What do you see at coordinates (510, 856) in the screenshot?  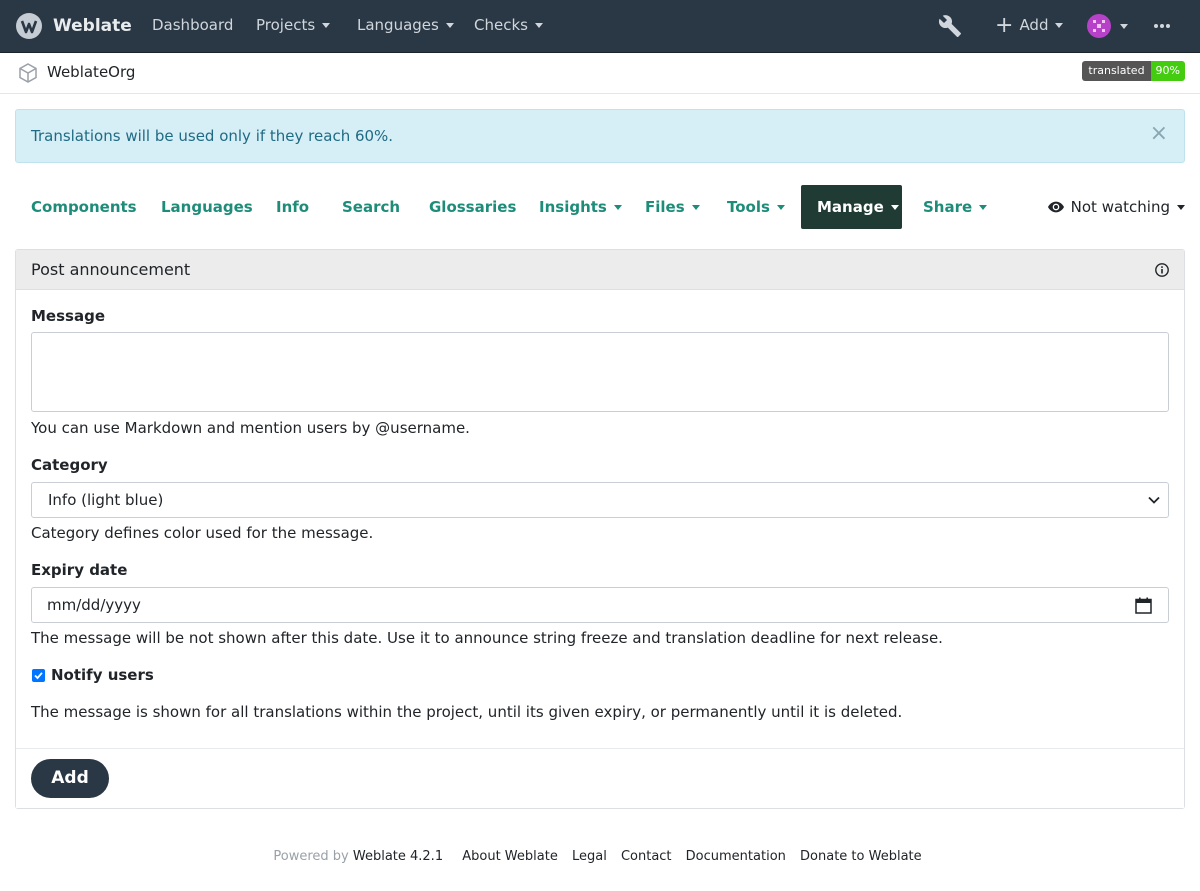 I see `footer-about-link: About Weblate` at bounding box center [510, 856].